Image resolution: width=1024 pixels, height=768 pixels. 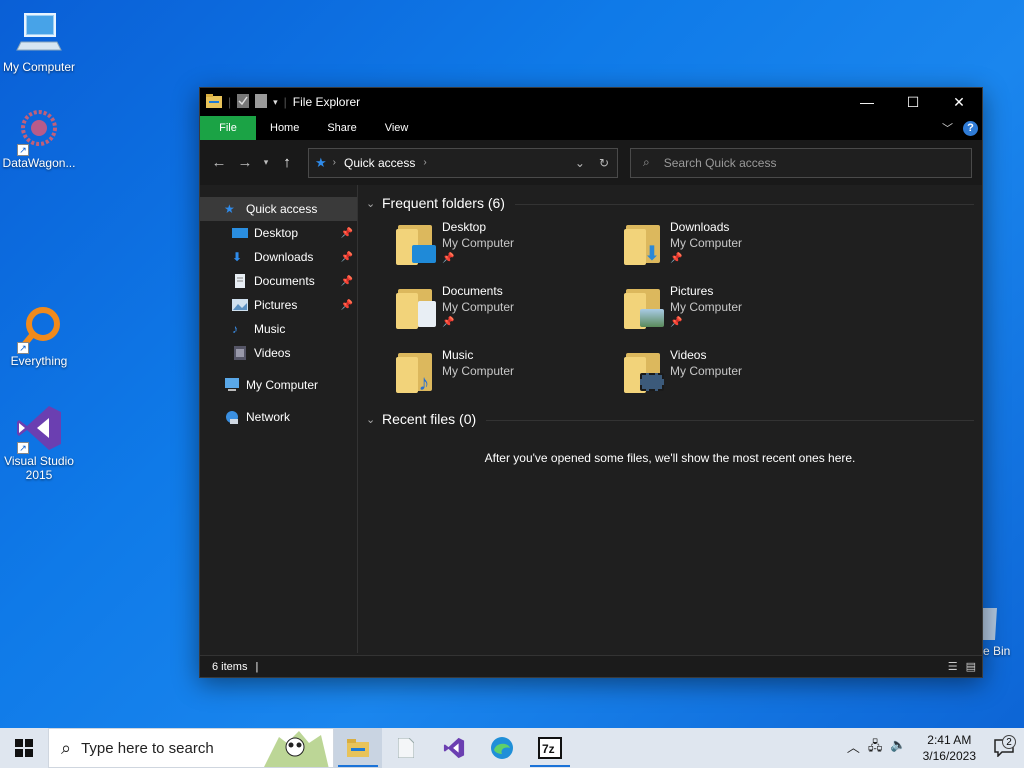 What do you see at coordinates (284, 281) in the screenshot?
I see `sidebar-item-label: Documents` at bounding box center [284, 281].